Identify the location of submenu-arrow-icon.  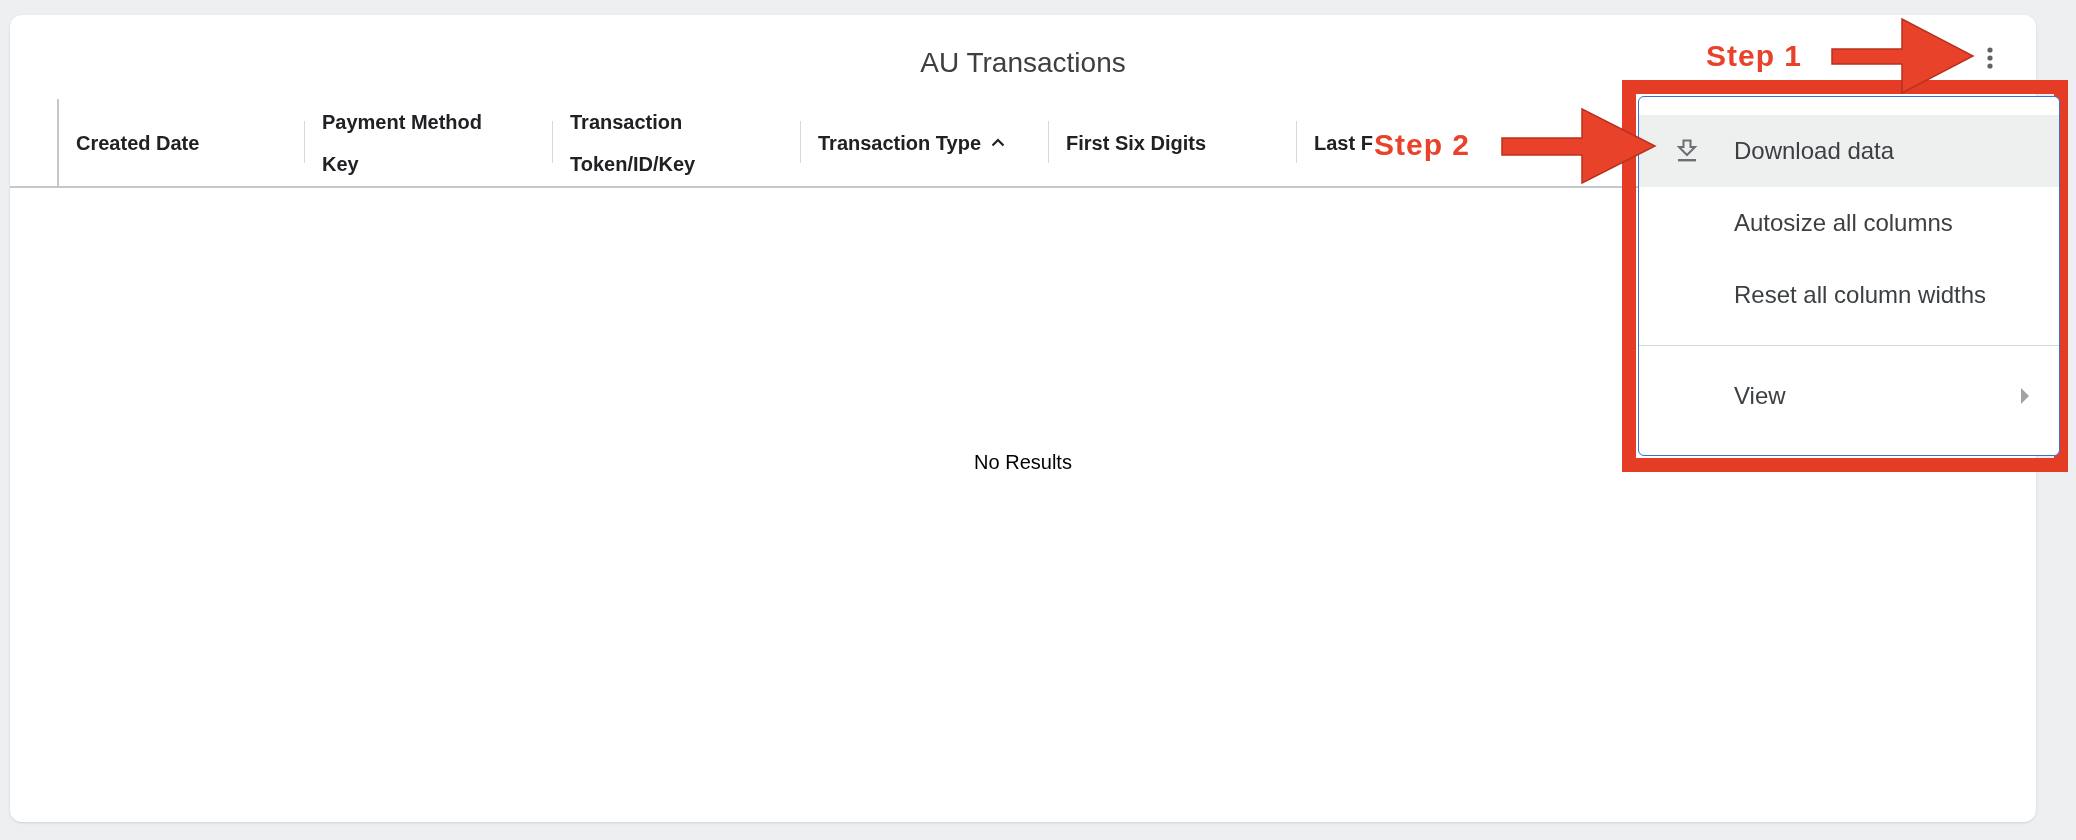
(2025, 396).